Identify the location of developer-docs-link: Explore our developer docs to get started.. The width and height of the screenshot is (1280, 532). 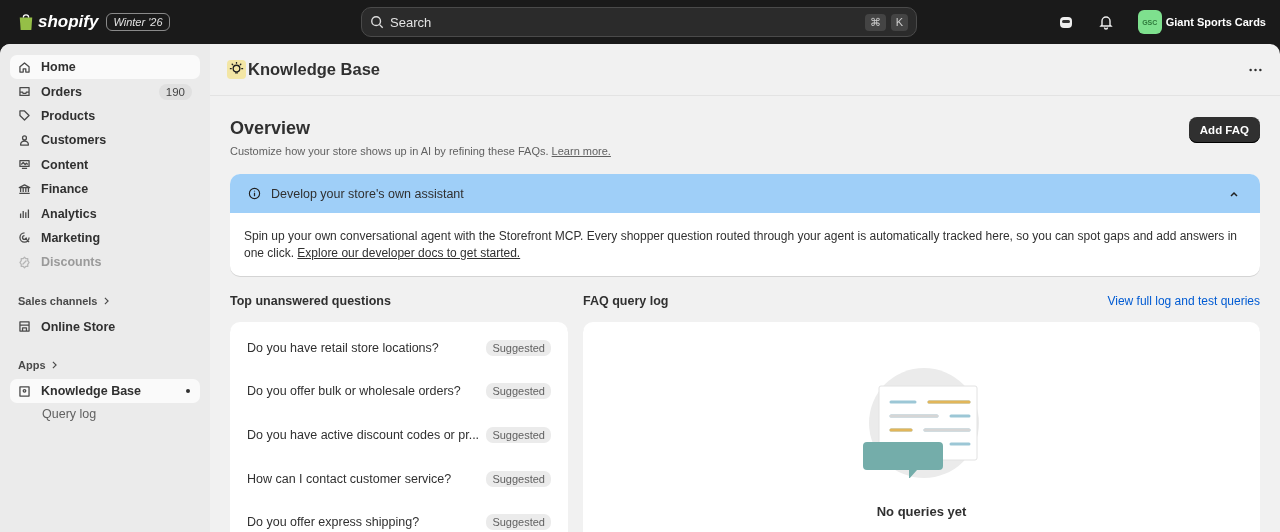
(409, 253).